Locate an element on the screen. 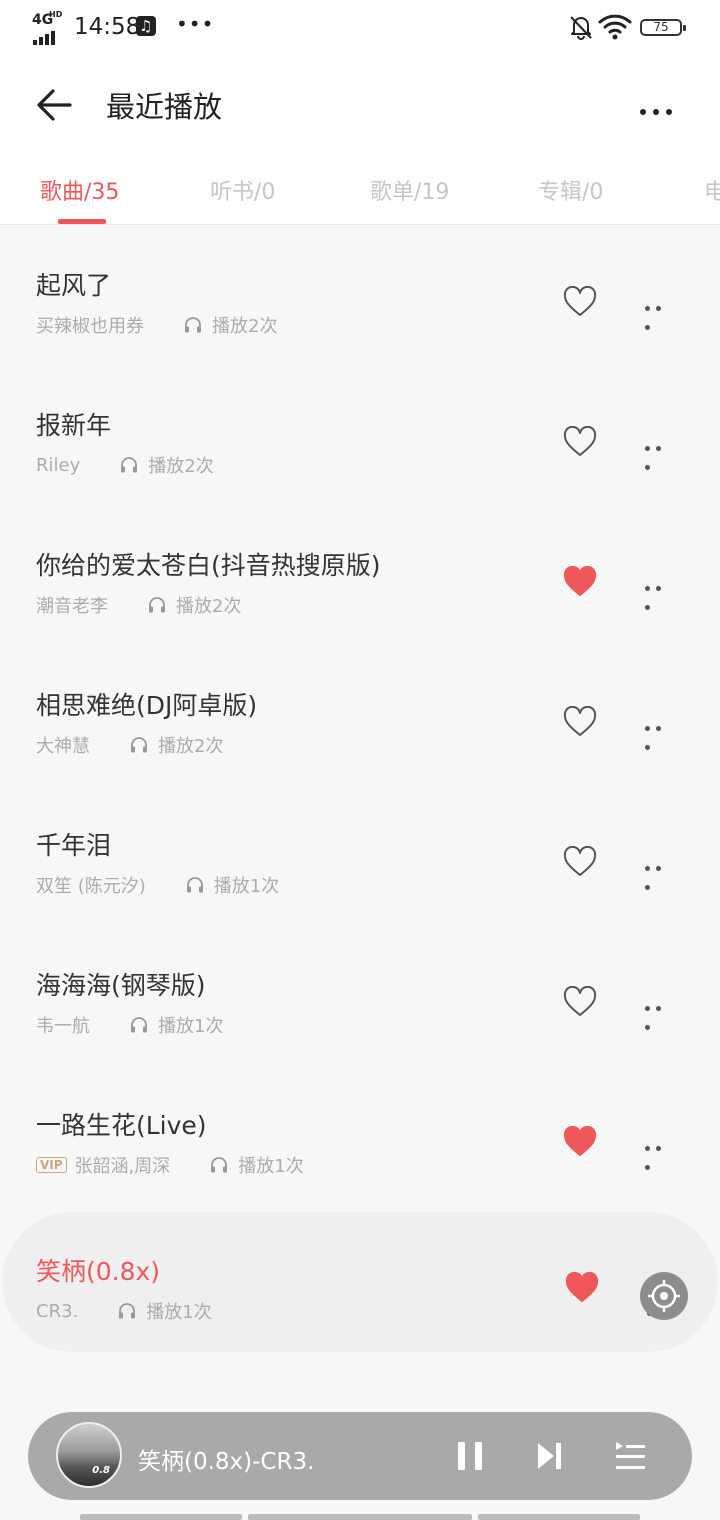 This screenshot has width=720, height=1520. bell-muted-icon is located at coordinates (581, 28).